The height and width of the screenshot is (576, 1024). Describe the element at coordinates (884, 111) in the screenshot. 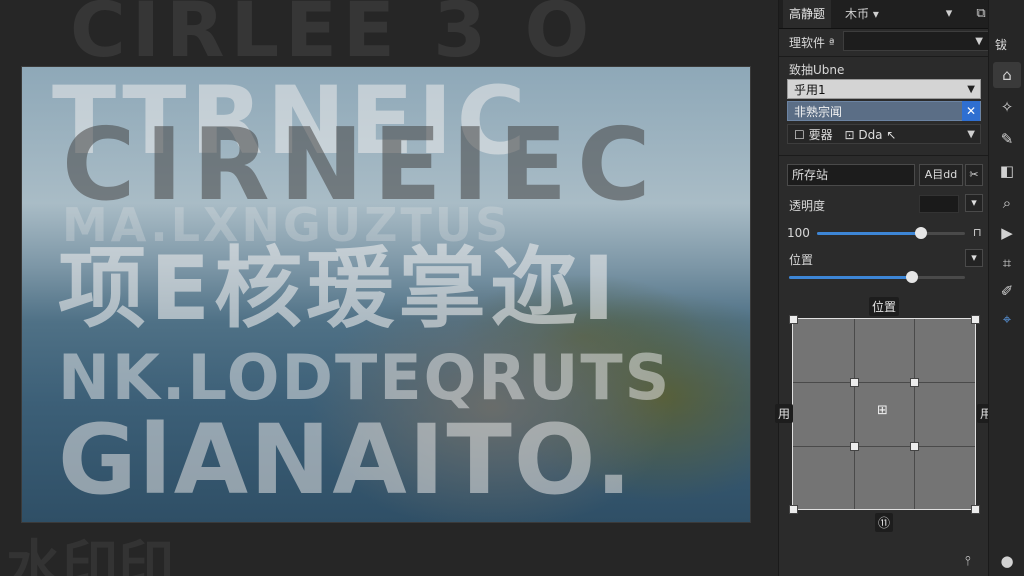

I see `selected-item-field: 非熟宗闻 ✕` at that location.